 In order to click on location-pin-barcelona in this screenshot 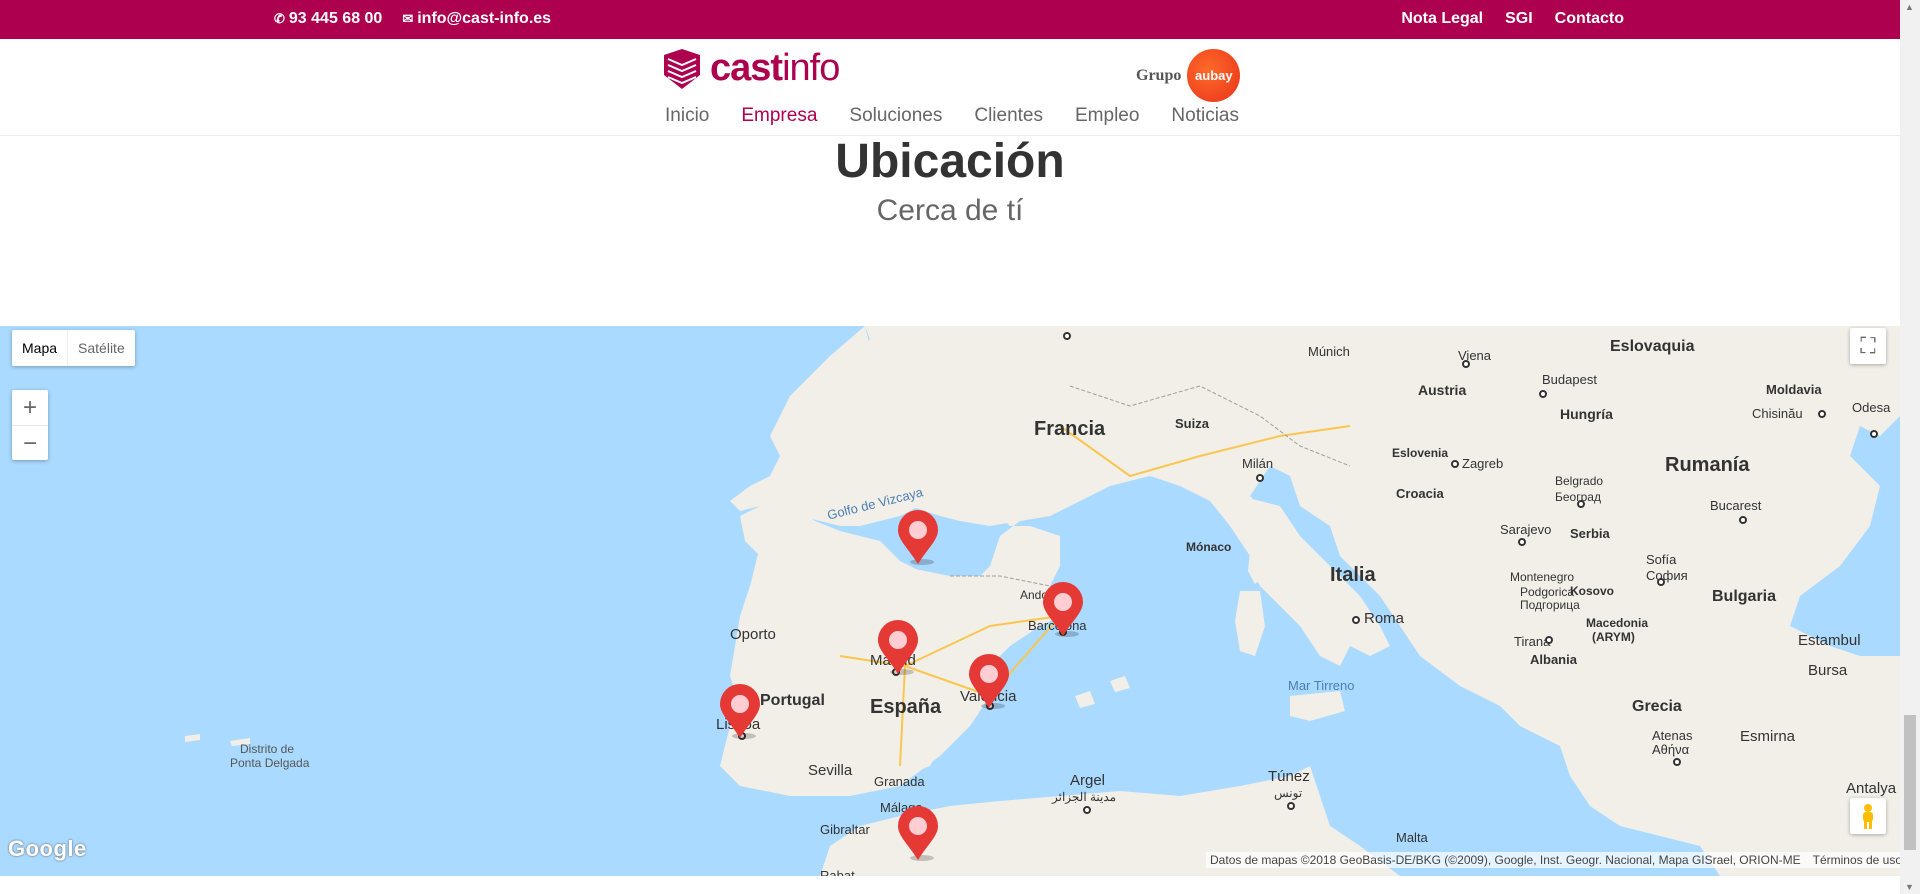, I will do `click(1063, 610)`.